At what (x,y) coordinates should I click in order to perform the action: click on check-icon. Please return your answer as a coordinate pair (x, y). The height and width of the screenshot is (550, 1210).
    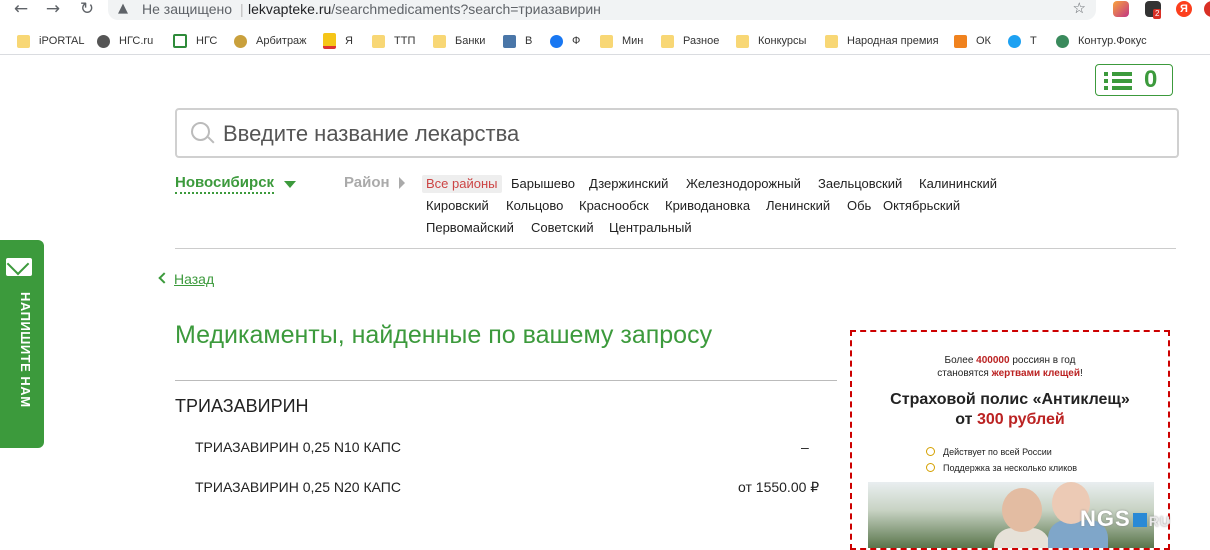
    Looking at the image, I should click on (930, 467).